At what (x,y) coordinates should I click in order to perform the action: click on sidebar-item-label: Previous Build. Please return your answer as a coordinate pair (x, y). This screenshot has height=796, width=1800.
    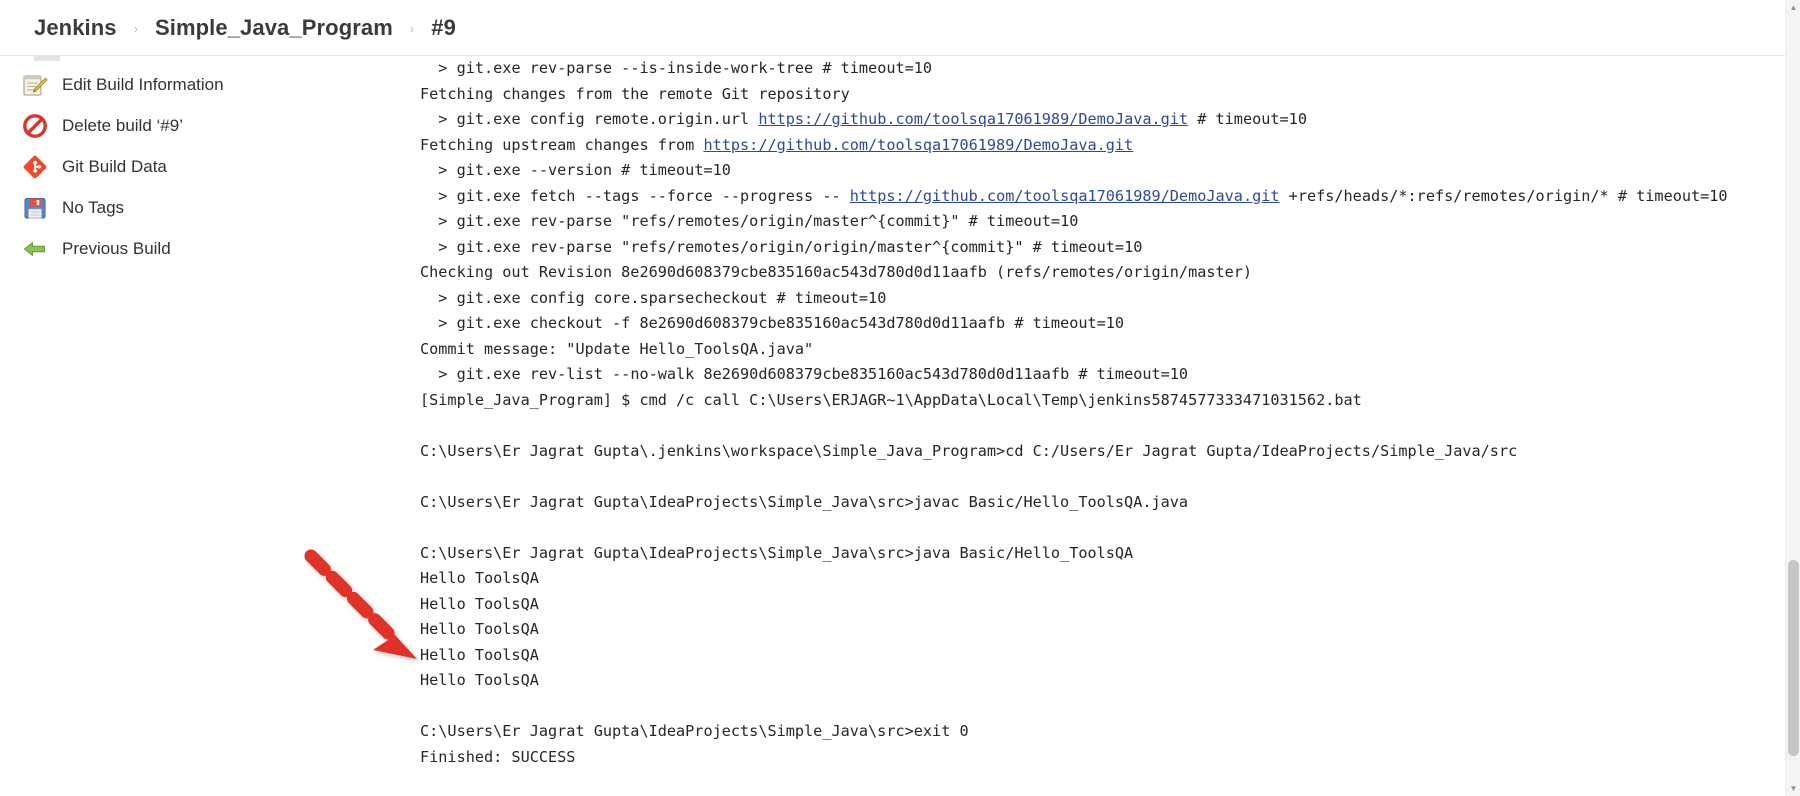
    Looking at the image, I should click on (116, 248).